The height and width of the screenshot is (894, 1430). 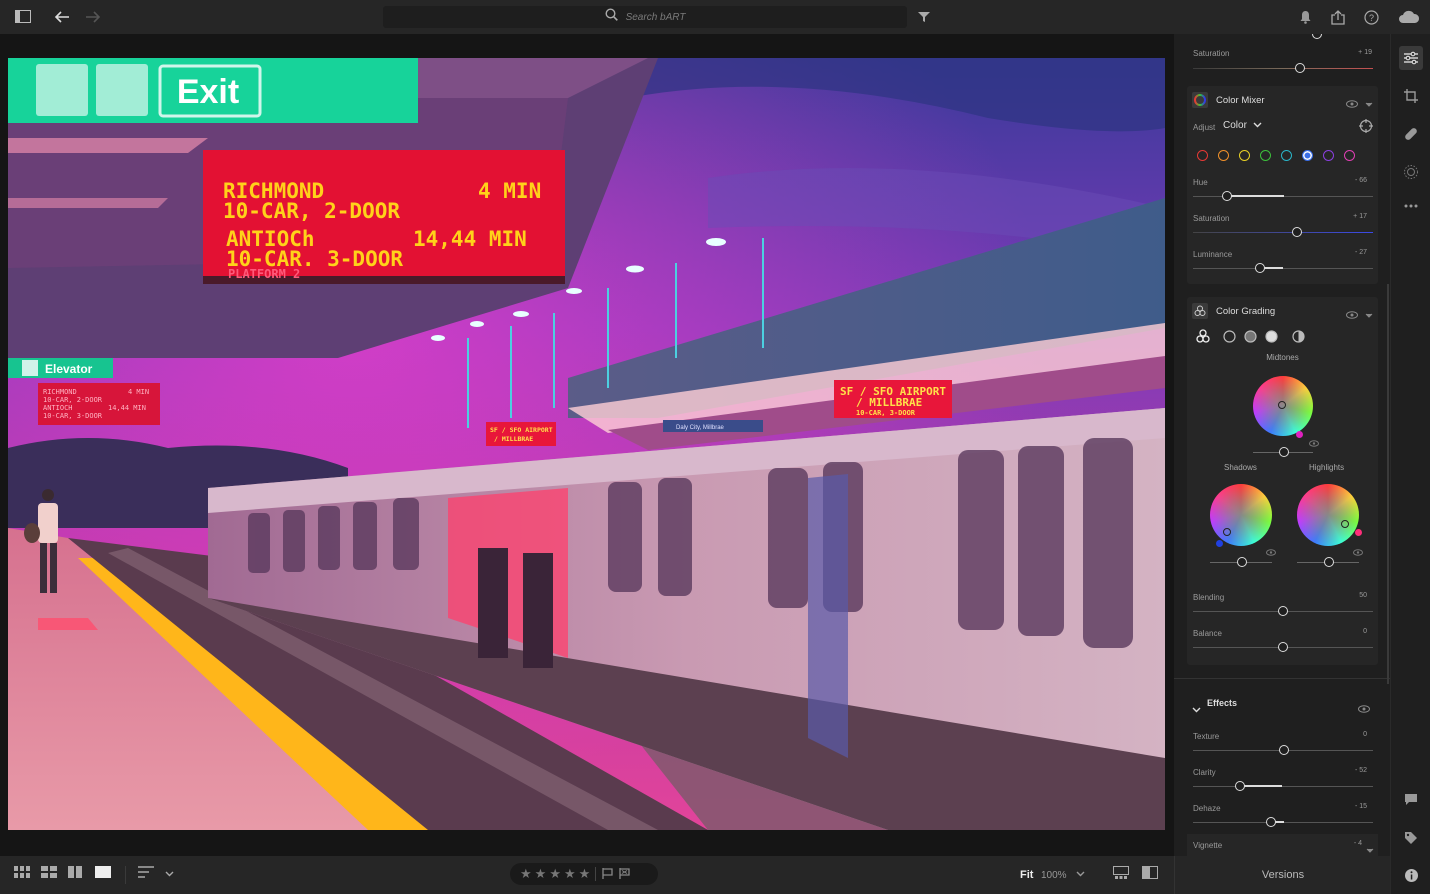 What do you see at coordinates (22, 872) in the screenshot?
I see `square-grid-icon` at bounding box center [22, 872].